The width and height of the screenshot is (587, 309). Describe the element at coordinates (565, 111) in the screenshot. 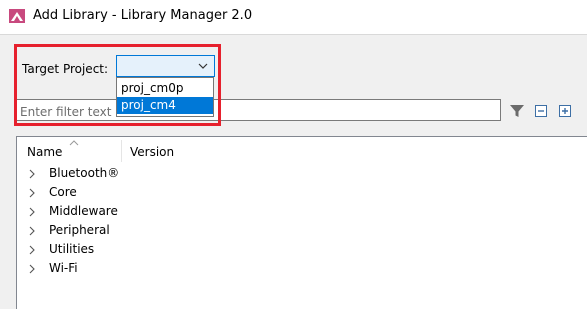

I see `expand-all-icon` at that location.